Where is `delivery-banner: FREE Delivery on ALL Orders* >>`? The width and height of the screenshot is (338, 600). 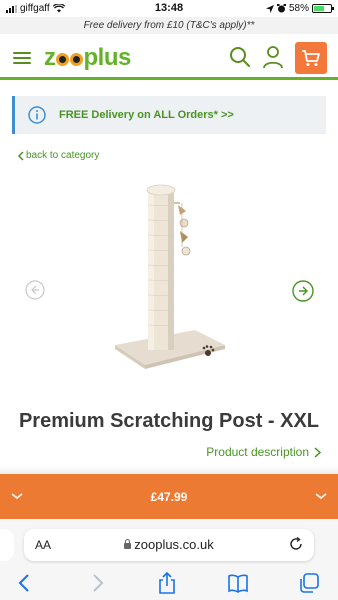 delivery-banner: FREE Delivery on ALL Orders* >> is located at coordinates (169, 115).